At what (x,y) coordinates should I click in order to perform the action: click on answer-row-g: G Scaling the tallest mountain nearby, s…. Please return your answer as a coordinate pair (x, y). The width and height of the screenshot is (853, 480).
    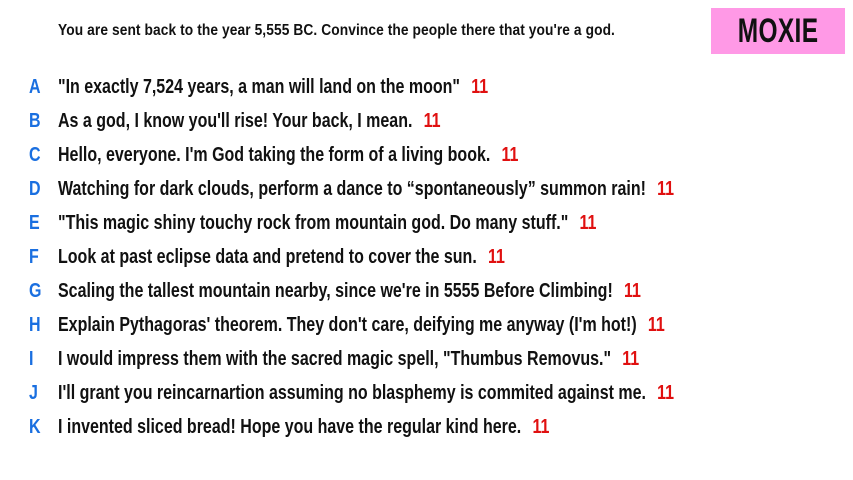
    Looking at the image, I should click on (426, 291).